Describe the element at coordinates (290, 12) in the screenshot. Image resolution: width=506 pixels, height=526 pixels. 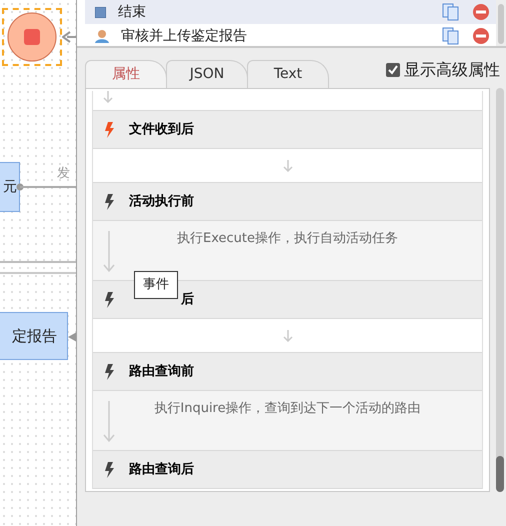
I see `activity-list-item: 结束` at that location.